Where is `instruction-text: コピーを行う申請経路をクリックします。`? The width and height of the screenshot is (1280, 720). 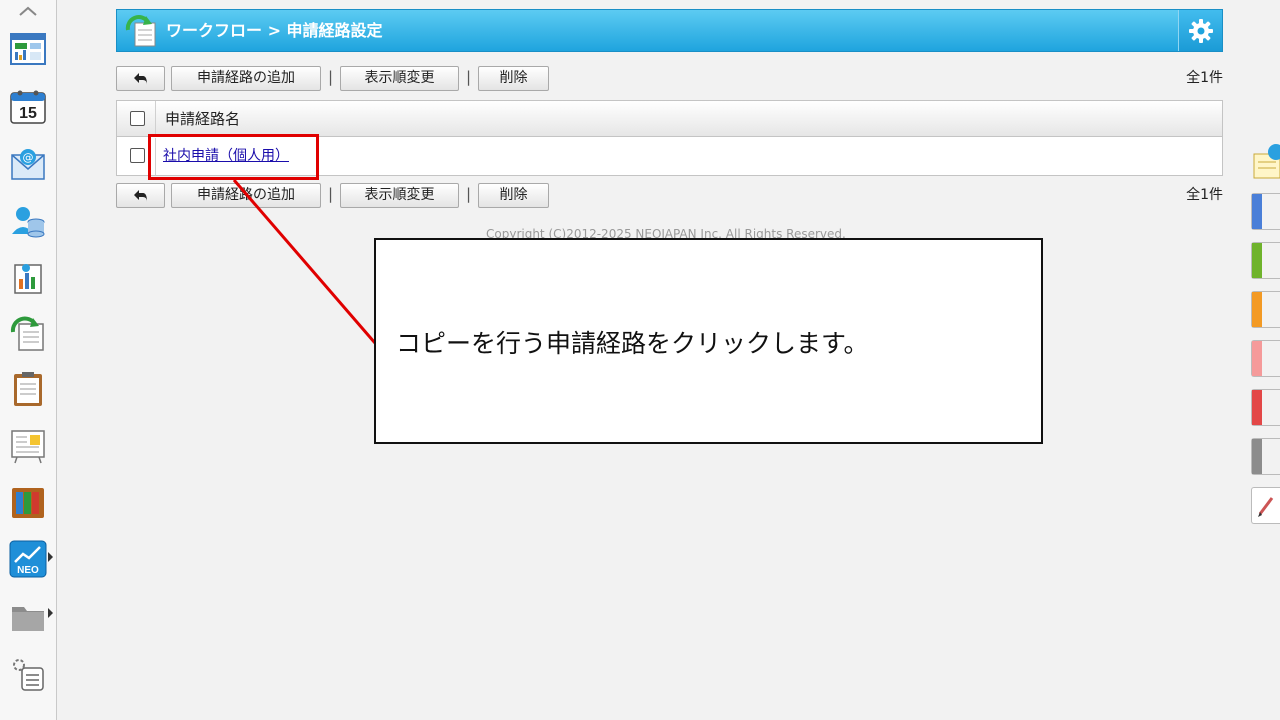 instruction-text: コピーを行う申請経路をクリックします。 is located at coordinates (632, 343).